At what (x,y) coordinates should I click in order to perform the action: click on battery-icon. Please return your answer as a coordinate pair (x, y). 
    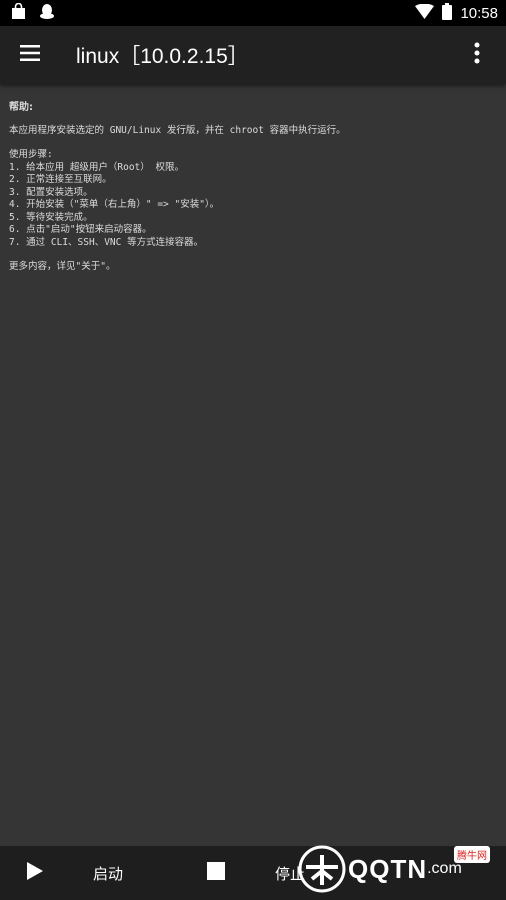
    Looking at the image, I should click on (447, 13).